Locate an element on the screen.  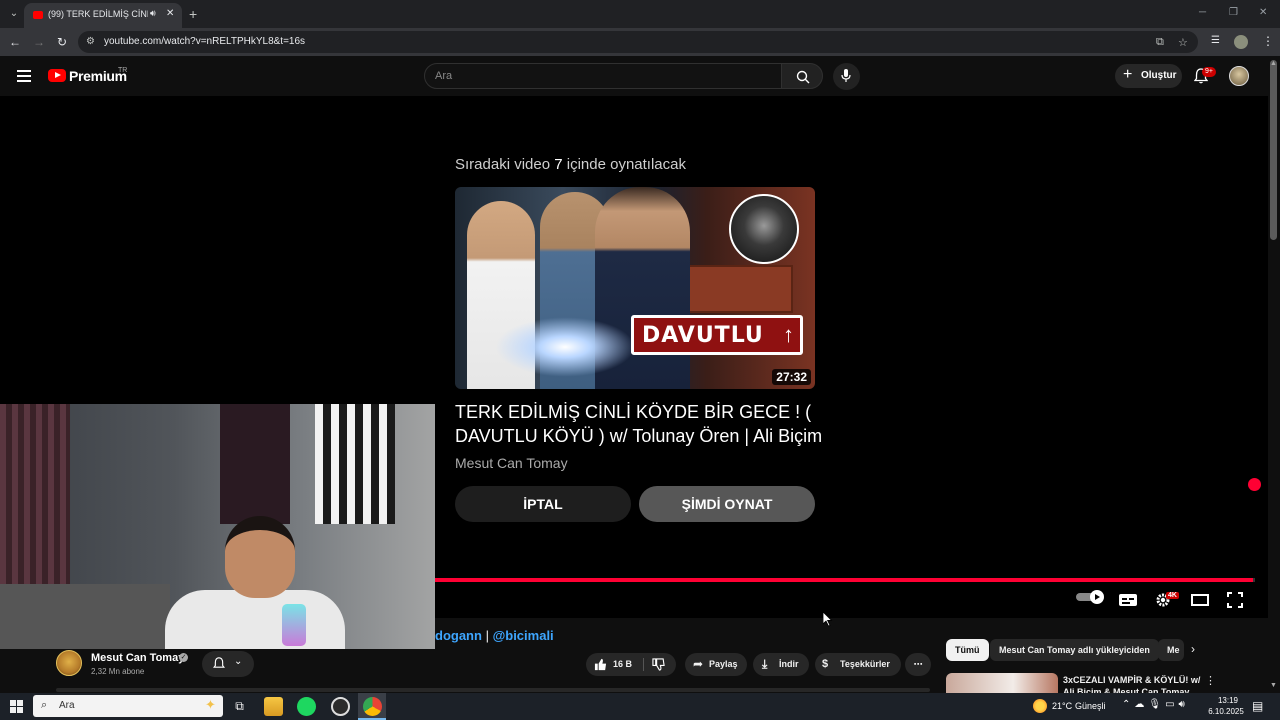
notification-count-badge: 9+ is located at coordinates (1209, 72).